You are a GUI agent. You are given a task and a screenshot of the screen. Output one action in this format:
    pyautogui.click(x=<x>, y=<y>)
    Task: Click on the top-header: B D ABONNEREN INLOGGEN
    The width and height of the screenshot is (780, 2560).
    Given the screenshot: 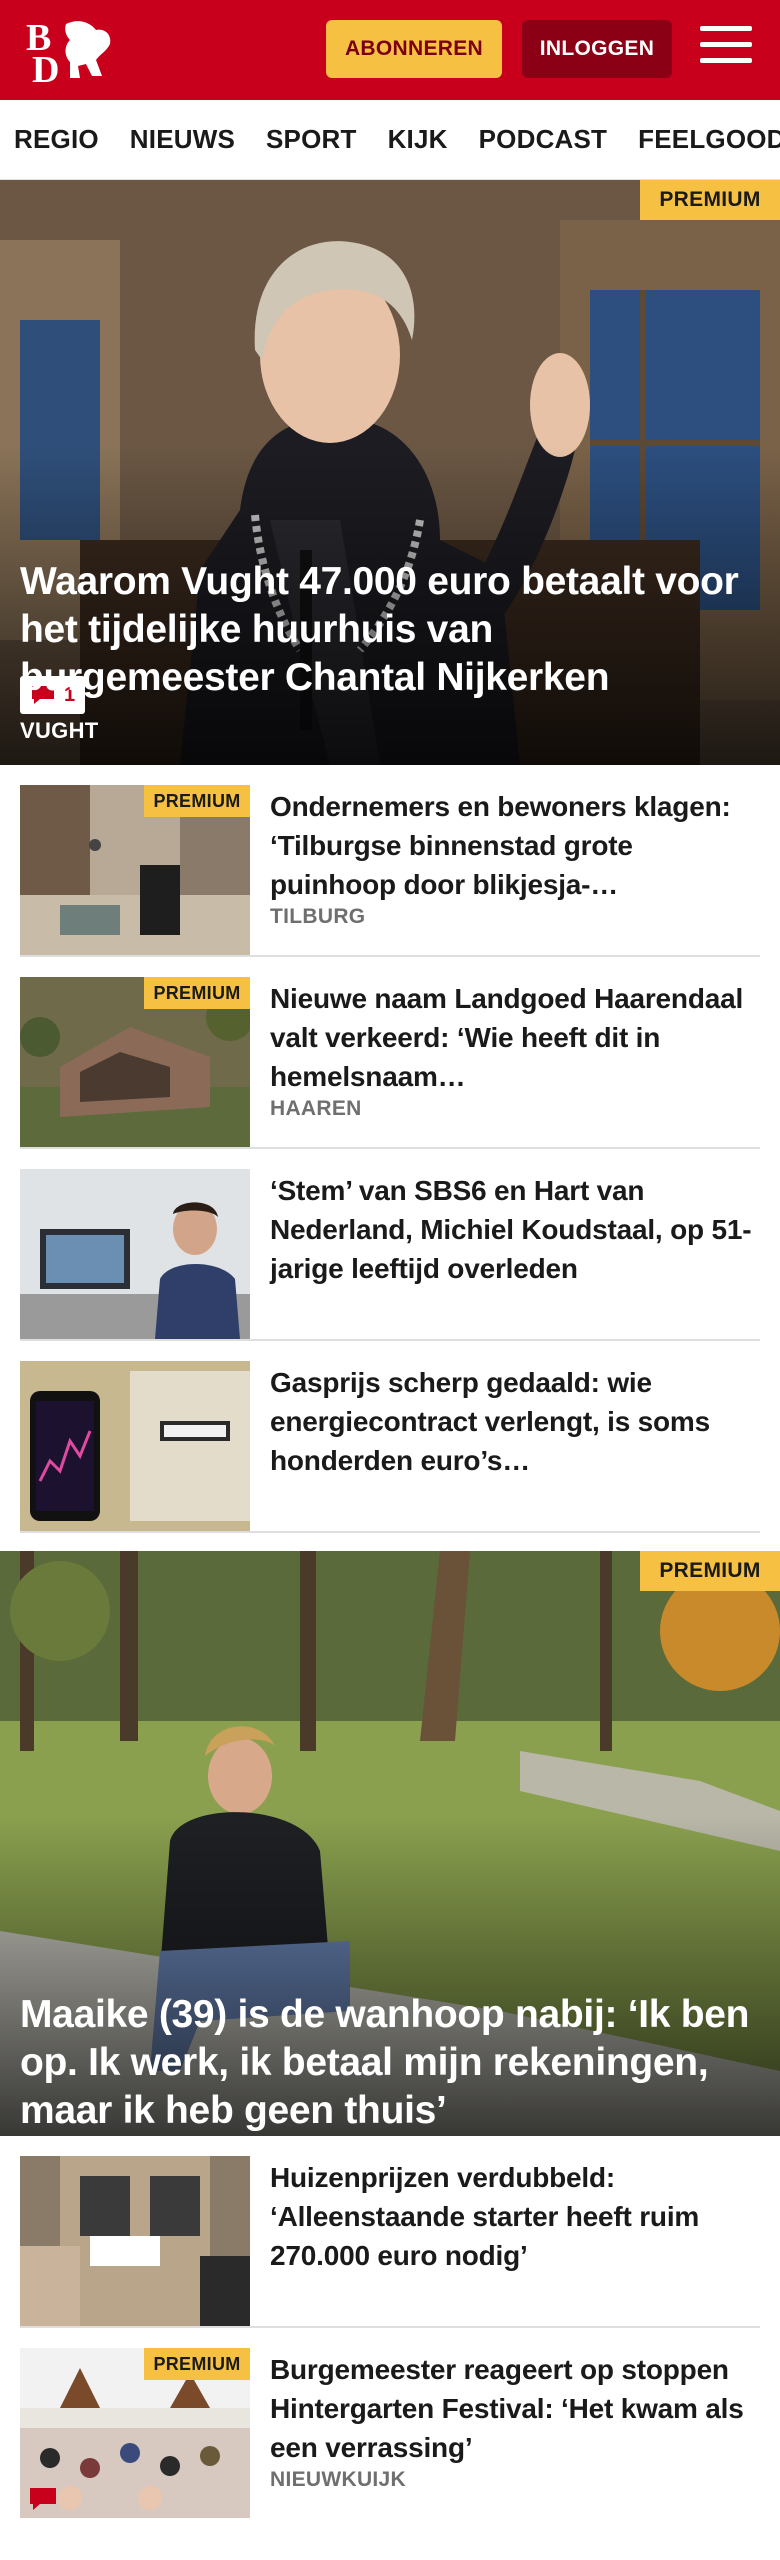 What is the action you would take?
    pyautogui.click(x=390, y=50)
    